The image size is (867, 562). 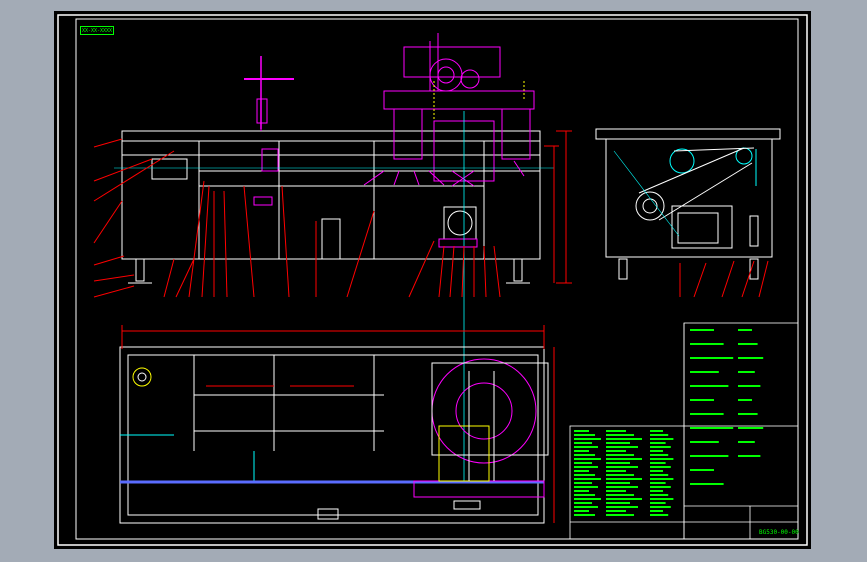 What do you see at coordinates (97, 30) in the screenshot?
I see `drawing-title-label: XX-XX-XXXX` at bounding box center [97, 30].